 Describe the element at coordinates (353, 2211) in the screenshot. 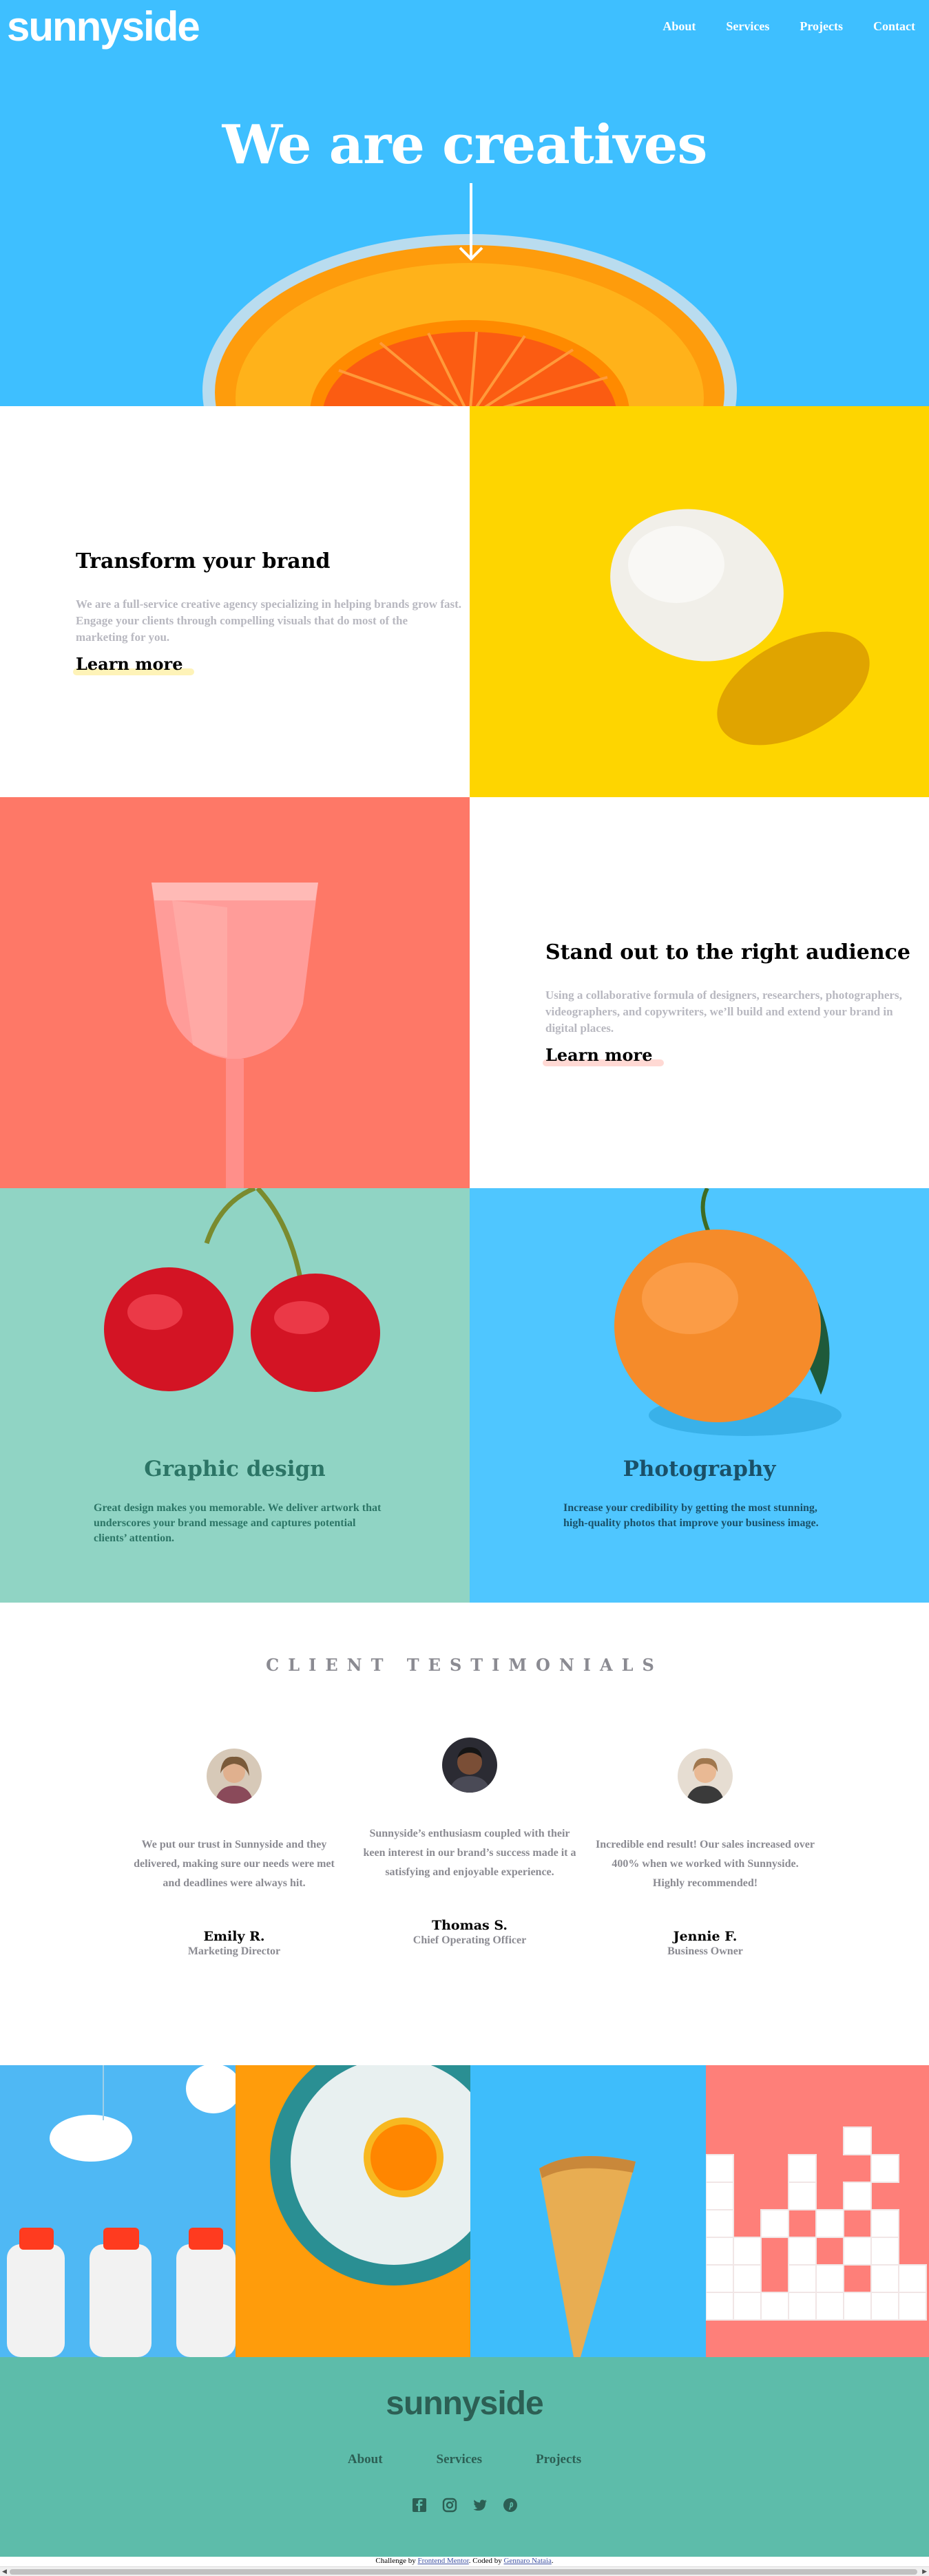

I see `gallery-orange-plate` at that location.